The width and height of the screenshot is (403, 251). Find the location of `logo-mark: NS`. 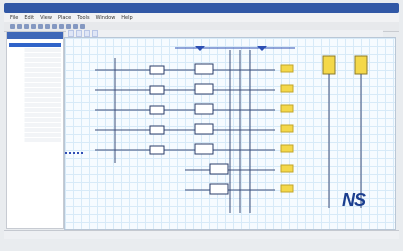

logo-mark: NS is located at coordinates (353, 200).